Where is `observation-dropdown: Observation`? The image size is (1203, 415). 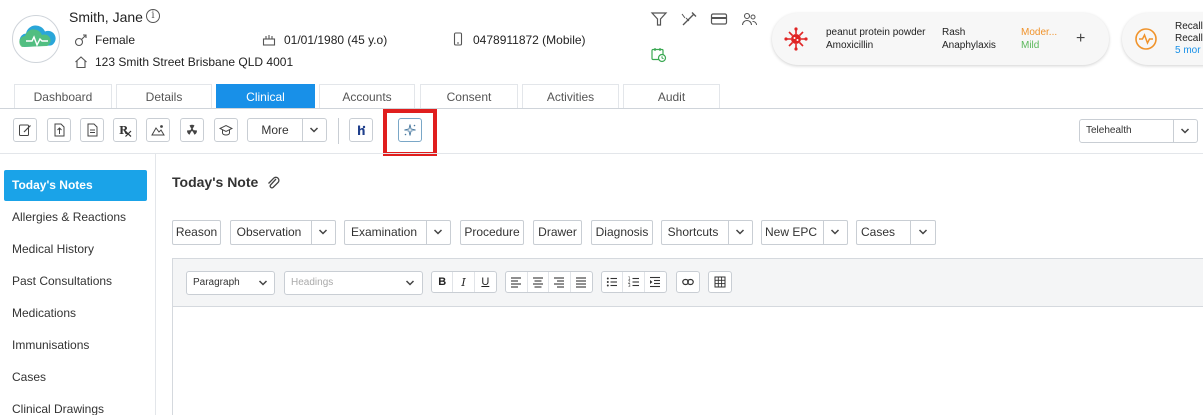
observation-dropdown: Observation is located at coordinates (283, 232).